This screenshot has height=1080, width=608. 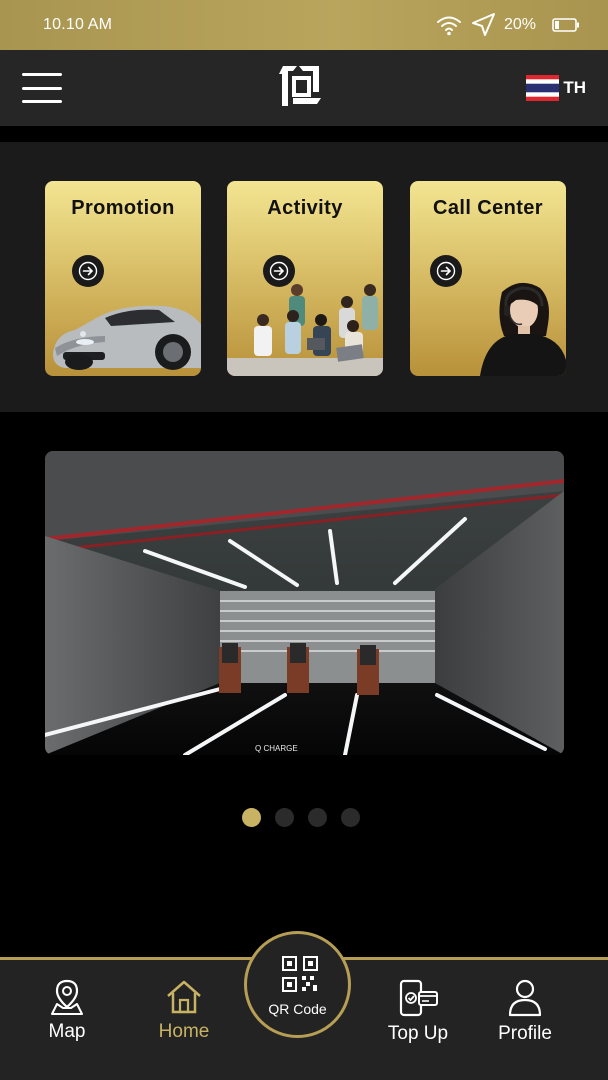 What do you see at coordinates (305, 330) in the screenshot?
I see `people-group-image` at bounding box center [305, 330].